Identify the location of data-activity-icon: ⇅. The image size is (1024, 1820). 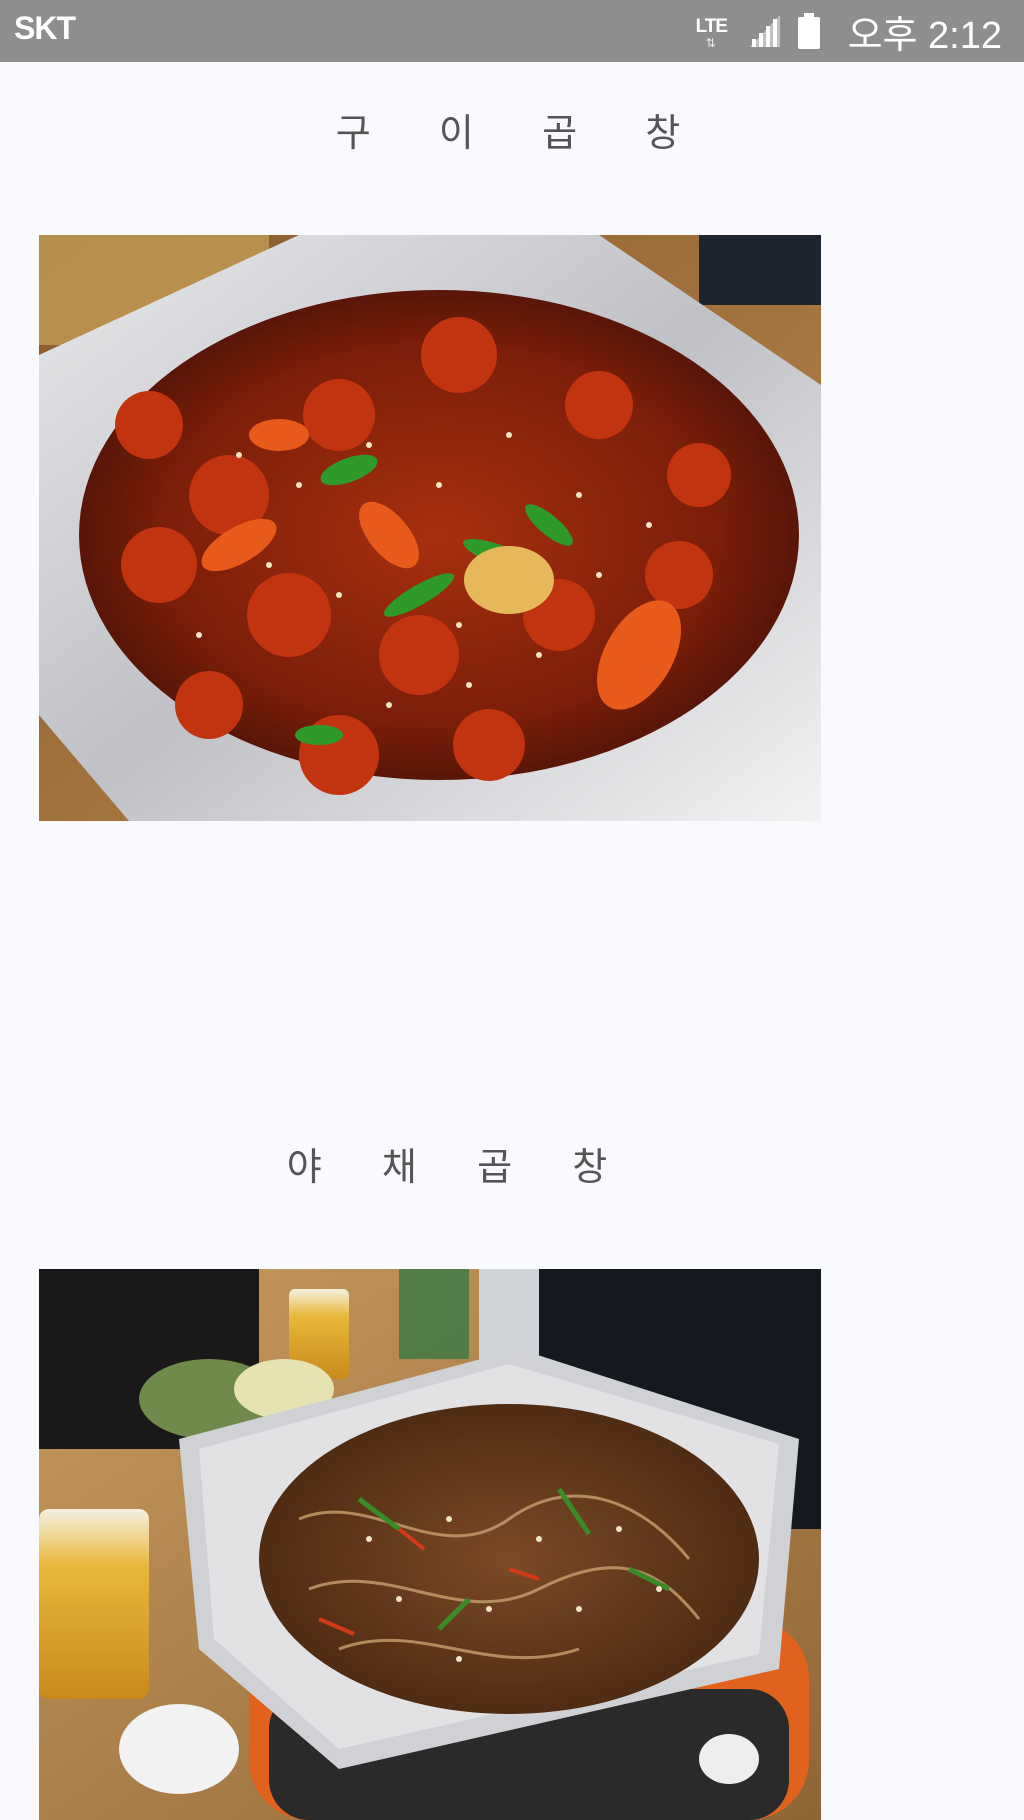
(710, 43).